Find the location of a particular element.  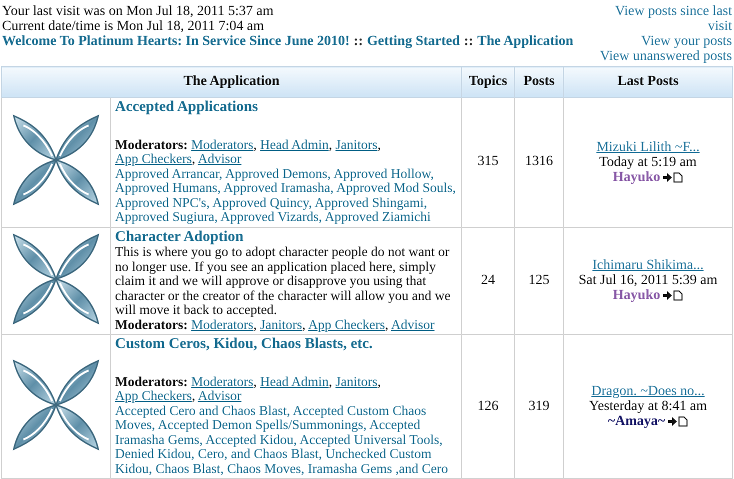

column-header: Posts is located at coordinates (539, 81).